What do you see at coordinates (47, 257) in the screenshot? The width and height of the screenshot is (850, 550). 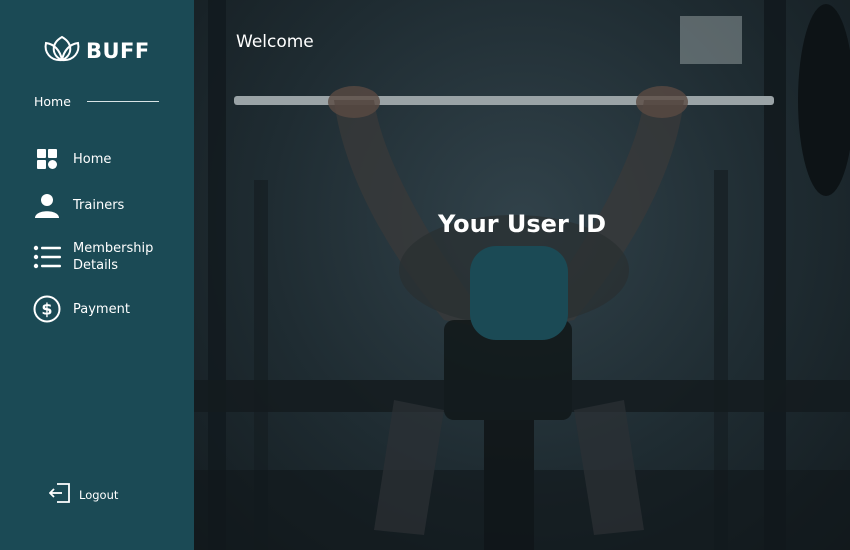 I see `list-icon` at bounding box center [47, 257].